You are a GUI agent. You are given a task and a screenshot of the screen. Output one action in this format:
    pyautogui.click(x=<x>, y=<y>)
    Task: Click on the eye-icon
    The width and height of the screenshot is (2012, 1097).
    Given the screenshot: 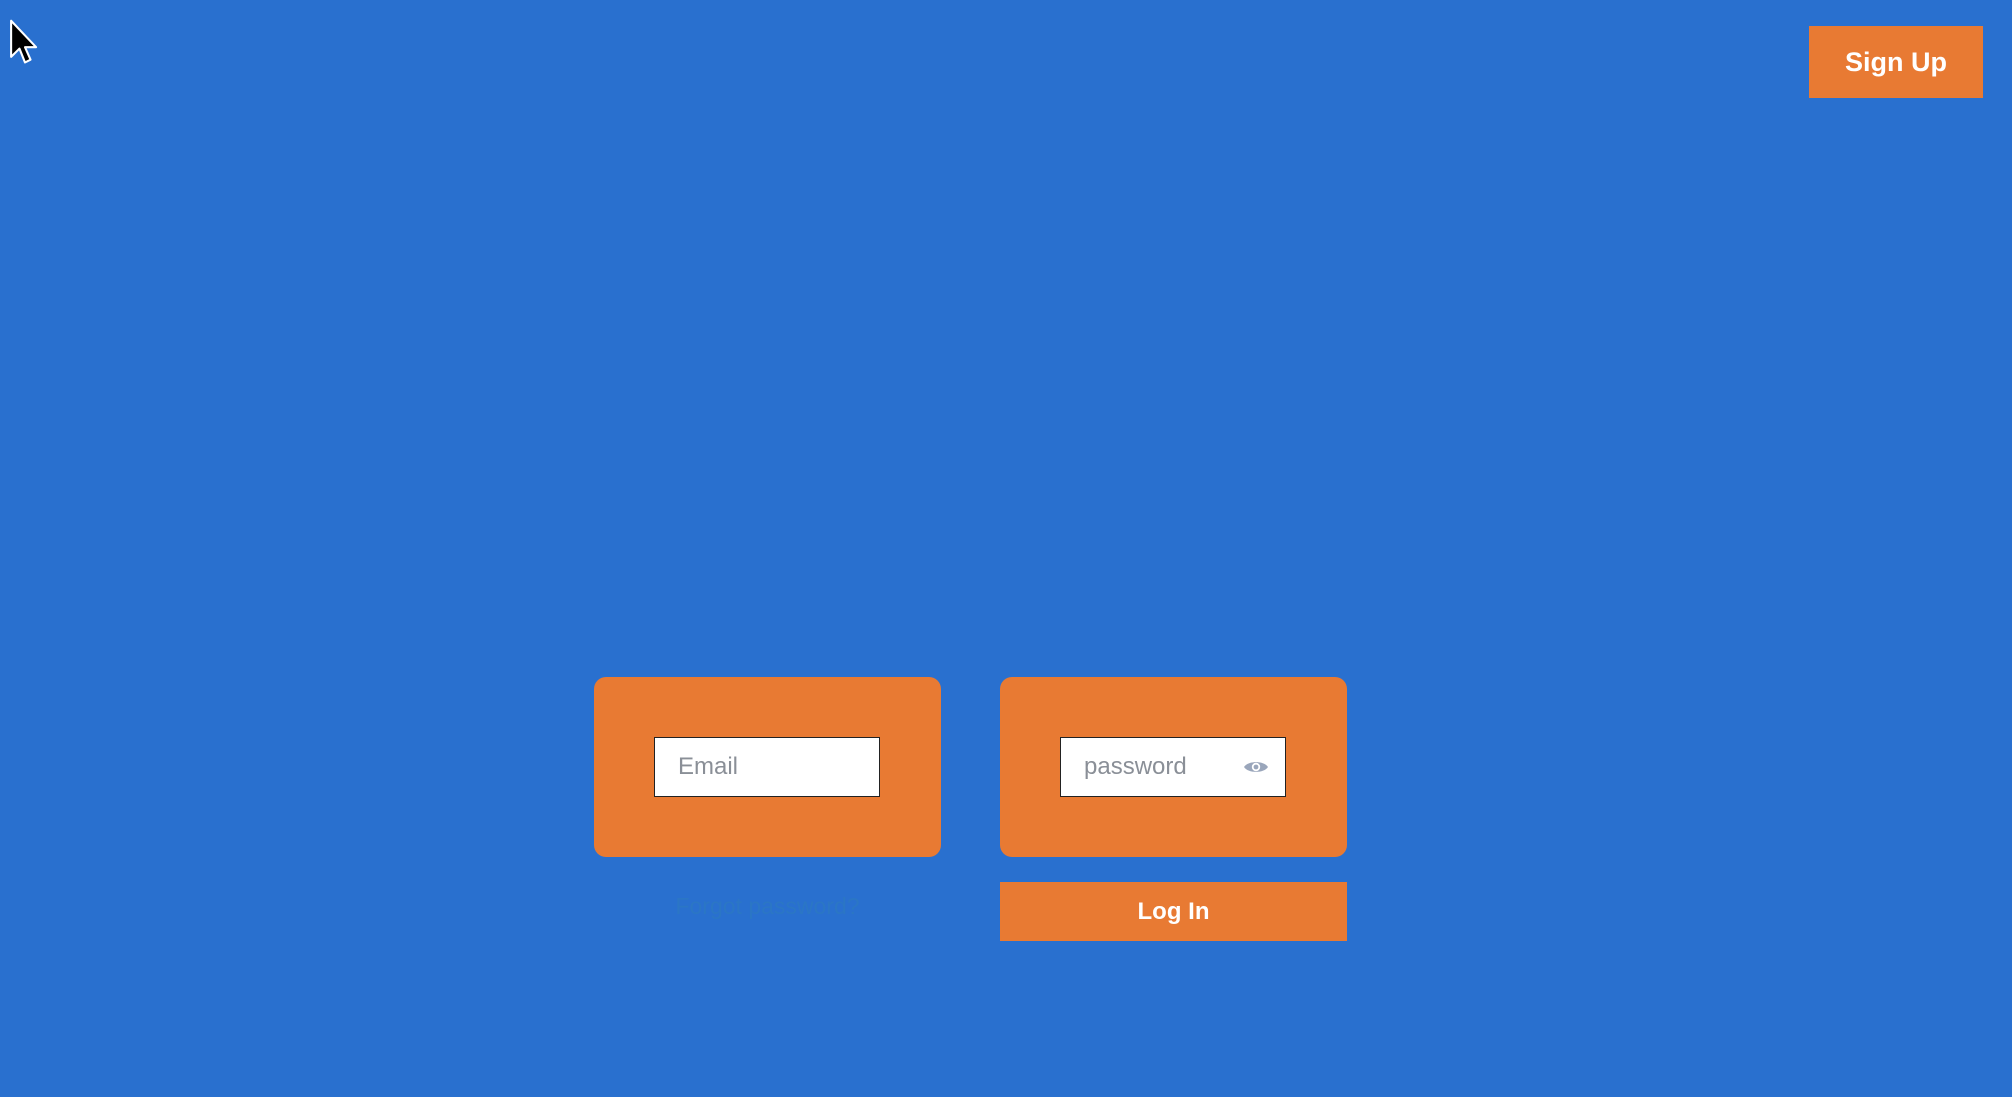 What is the action you would take?
    pyautogui.click(x=1256, y=767)
    